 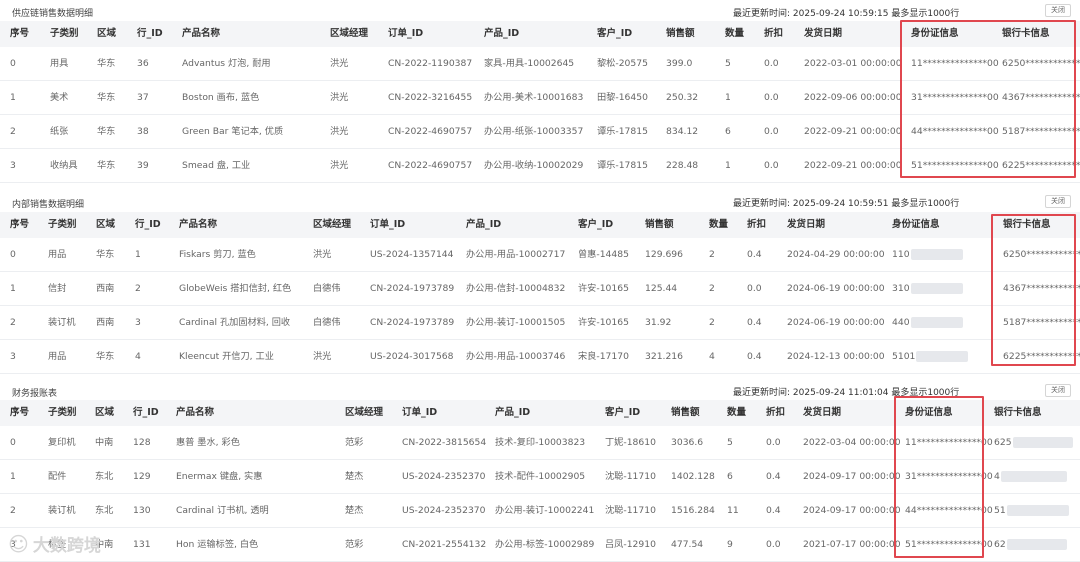 What do you see at coordinates (603, 356) in the screenshot?
I see `cell-cust: 宋良-17170` at bounding box center [603, 356].